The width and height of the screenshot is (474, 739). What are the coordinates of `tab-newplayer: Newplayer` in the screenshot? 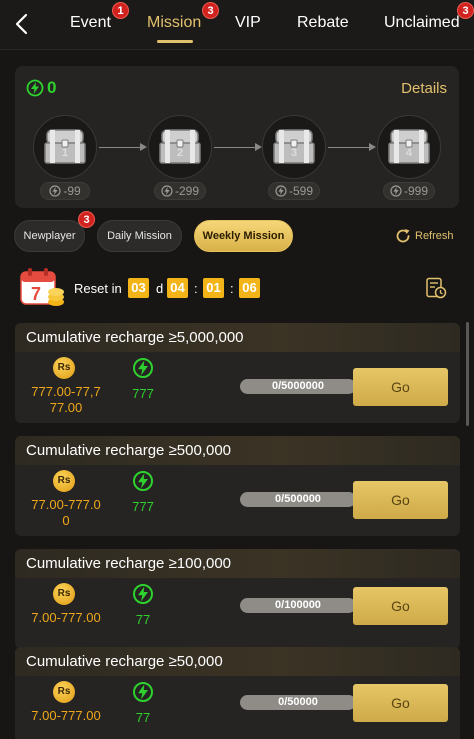 It's located at (49, 236).